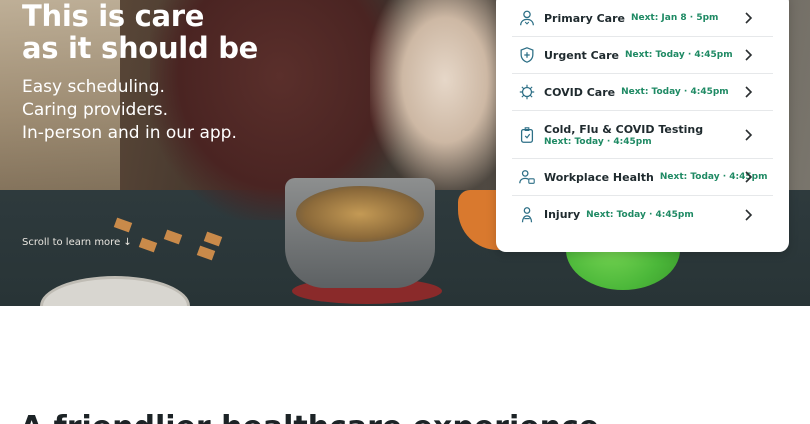 The image size is (810, 424). I want to click on scroll-to-learn-more-link: Scroll to learn more ↓, so click(77, 242).